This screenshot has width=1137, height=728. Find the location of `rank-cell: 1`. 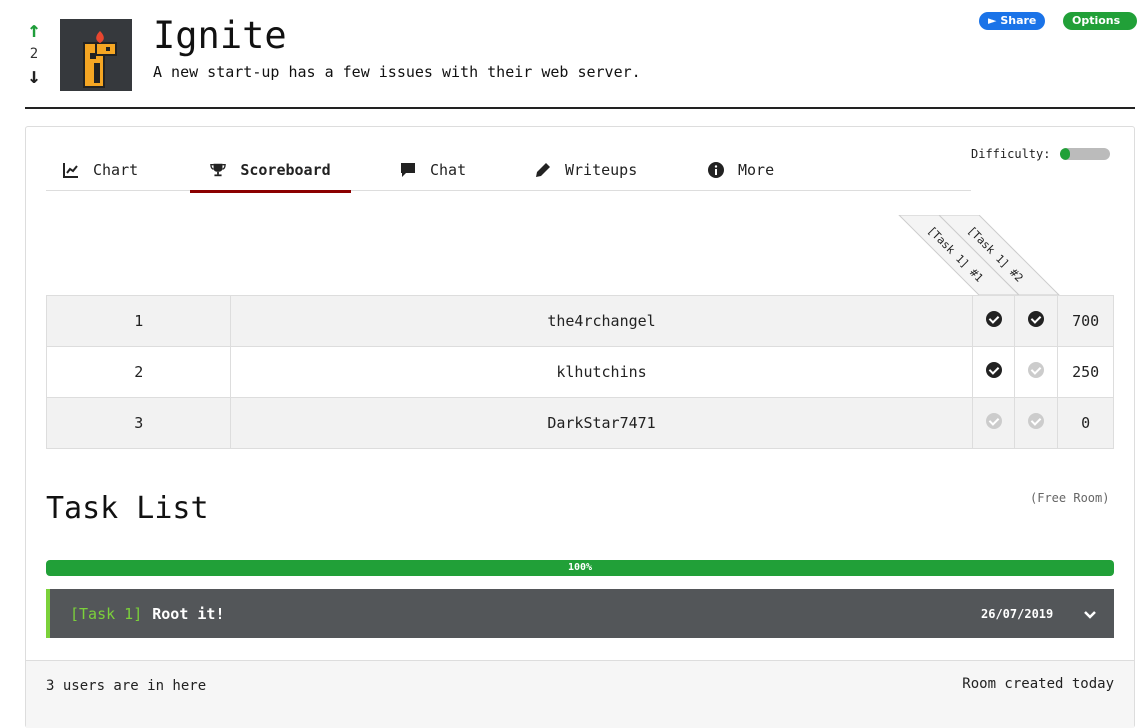

rank-cell: 1 is located at coordinates (138, 321).